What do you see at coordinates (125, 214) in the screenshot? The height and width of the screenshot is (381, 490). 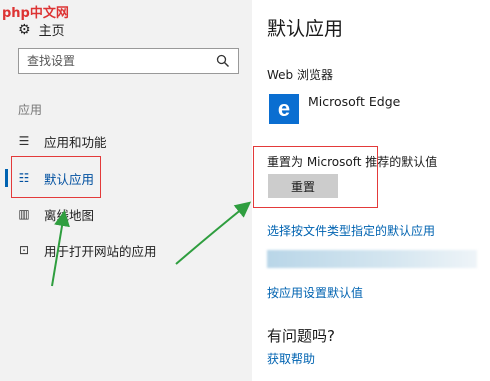 I see `sidebar-item-offline-maps: ▥ 离线地图` at bounding box center [125, 214].